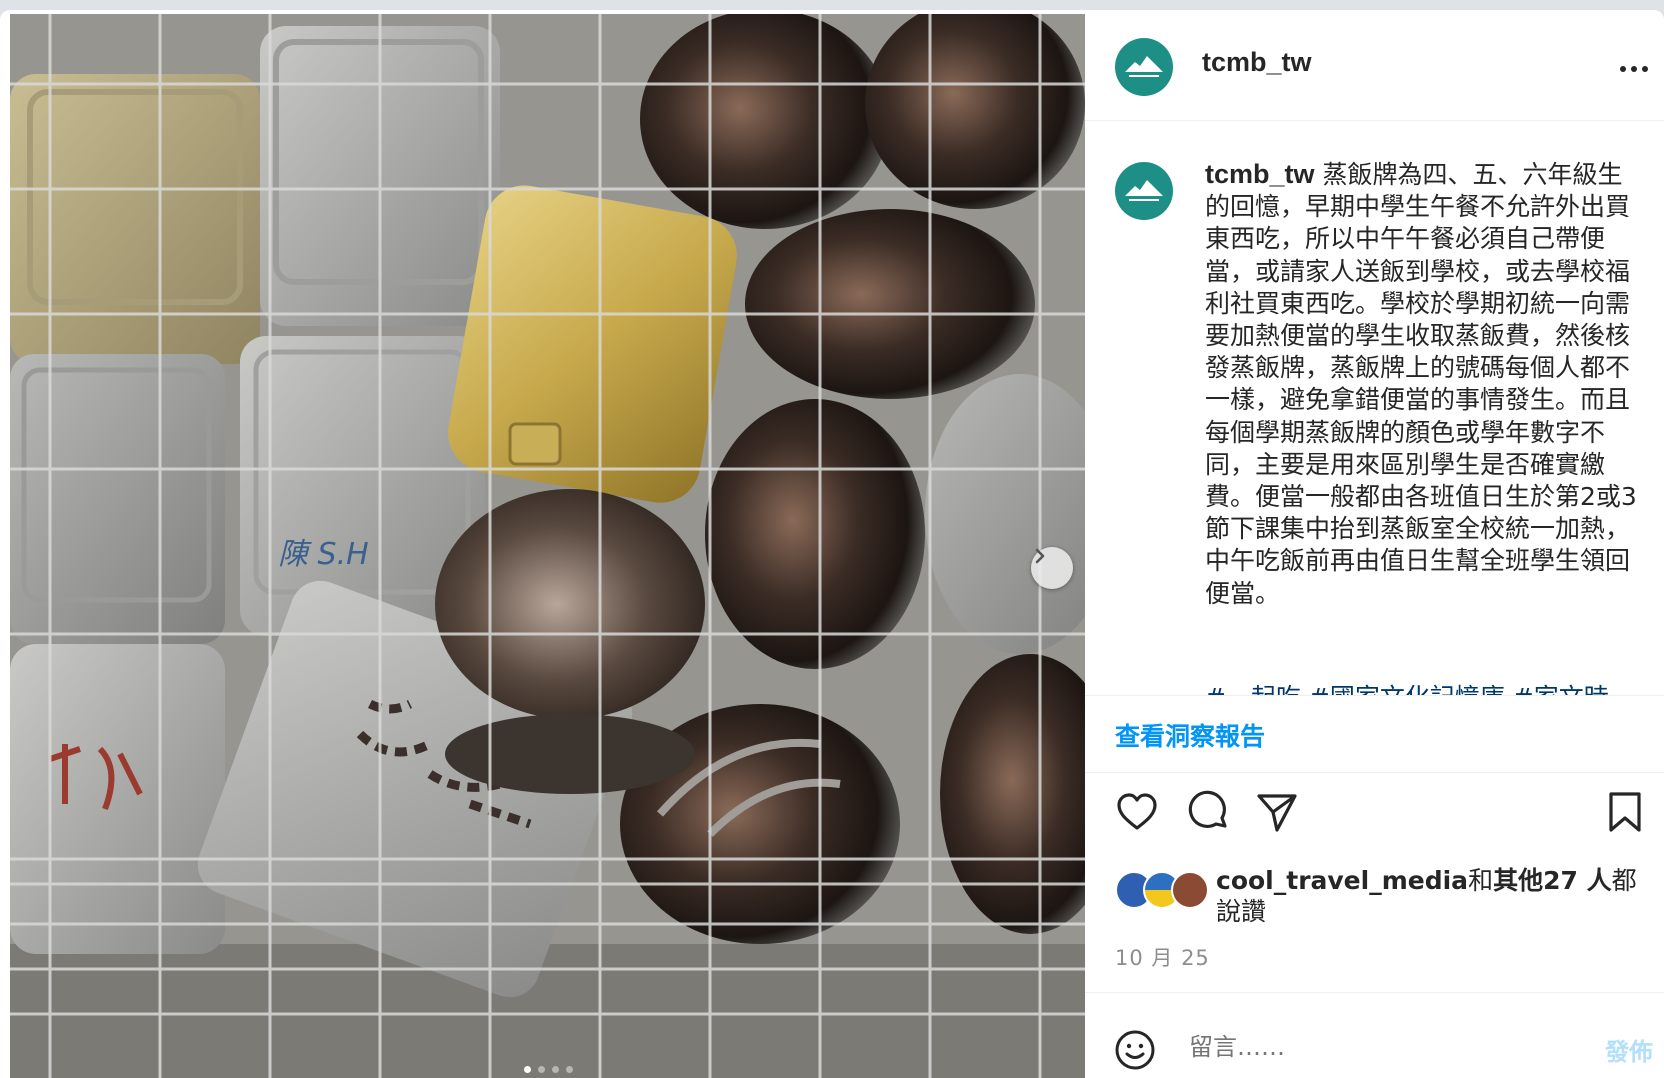 The image size is (1664, 1078). Describe the element at coordinates (548, 1069) in the screenshot. I see `carousel-indicator` at that location.